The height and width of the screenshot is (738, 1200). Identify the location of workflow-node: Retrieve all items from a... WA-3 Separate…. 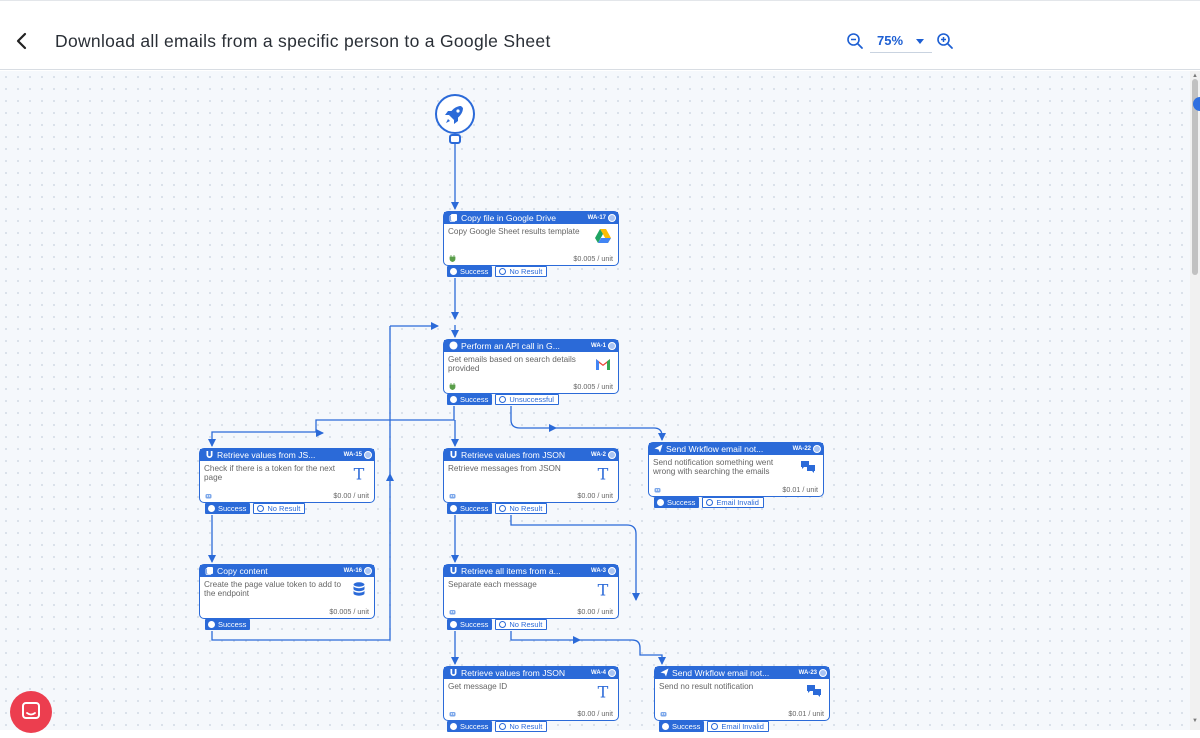
(531, 591).